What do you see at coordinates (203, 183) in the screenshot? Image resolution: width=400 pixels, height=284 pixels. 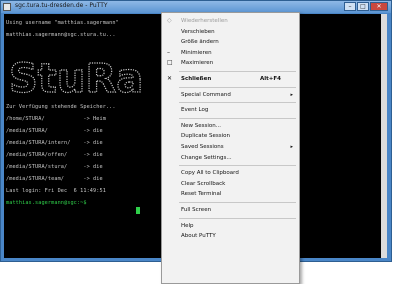 I see `menu-item-label: Clear Scrollback` at bounding box center [203, 183].